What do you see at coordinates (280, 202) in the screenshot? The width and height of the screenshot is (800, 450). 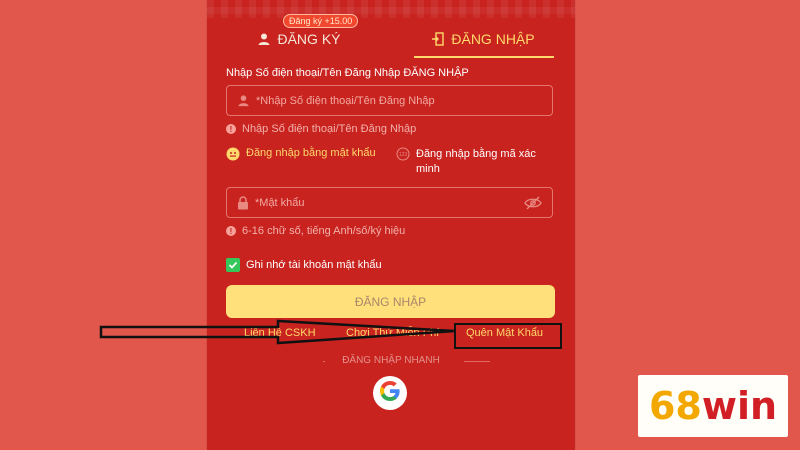 I see `password-placeholder: *Mật khẩu` at bounding box center [280, 202].